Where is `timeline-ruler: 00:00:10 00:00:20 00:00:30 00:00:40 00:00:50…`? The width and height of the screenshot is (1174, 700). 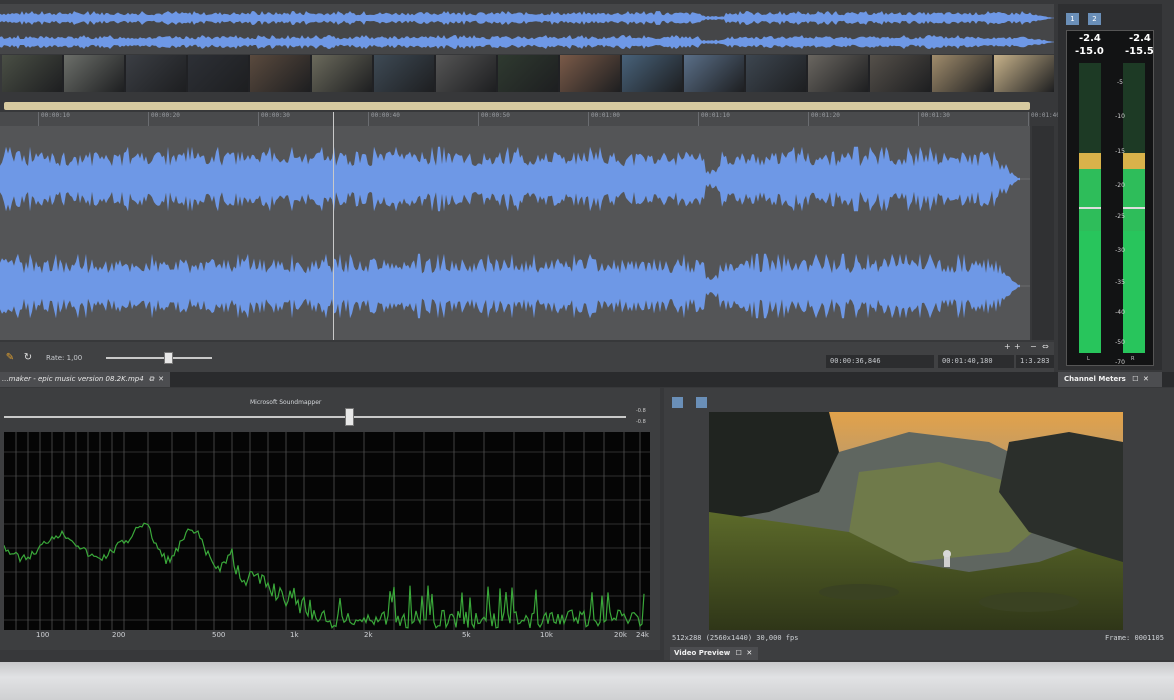
timeline-ruler: 00:00:10 00:00:20 00:00:30 00:00:40 00:00:50… is located at coordinates (530, 119).